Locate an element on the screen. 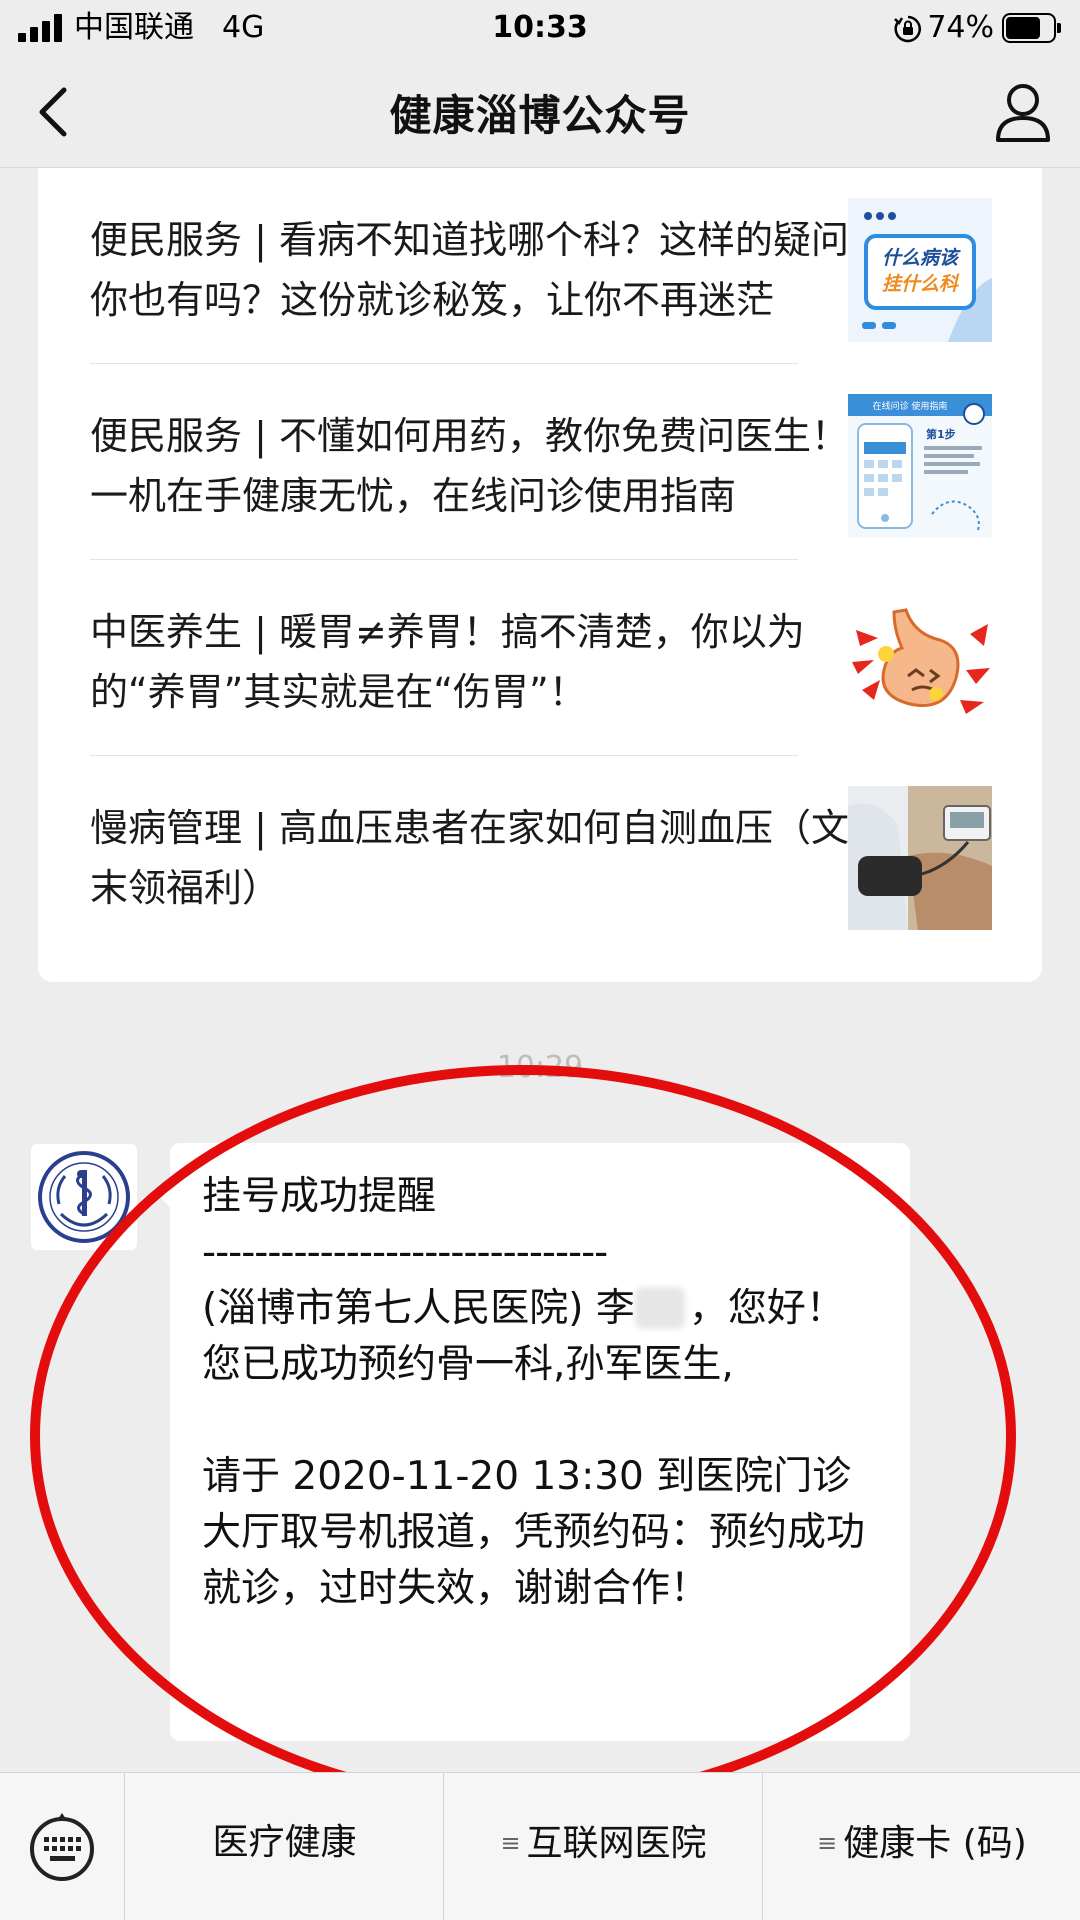 The width and height of the screenshot is (1080, 1920). battery-fill is located at coordinates (1023, 28).